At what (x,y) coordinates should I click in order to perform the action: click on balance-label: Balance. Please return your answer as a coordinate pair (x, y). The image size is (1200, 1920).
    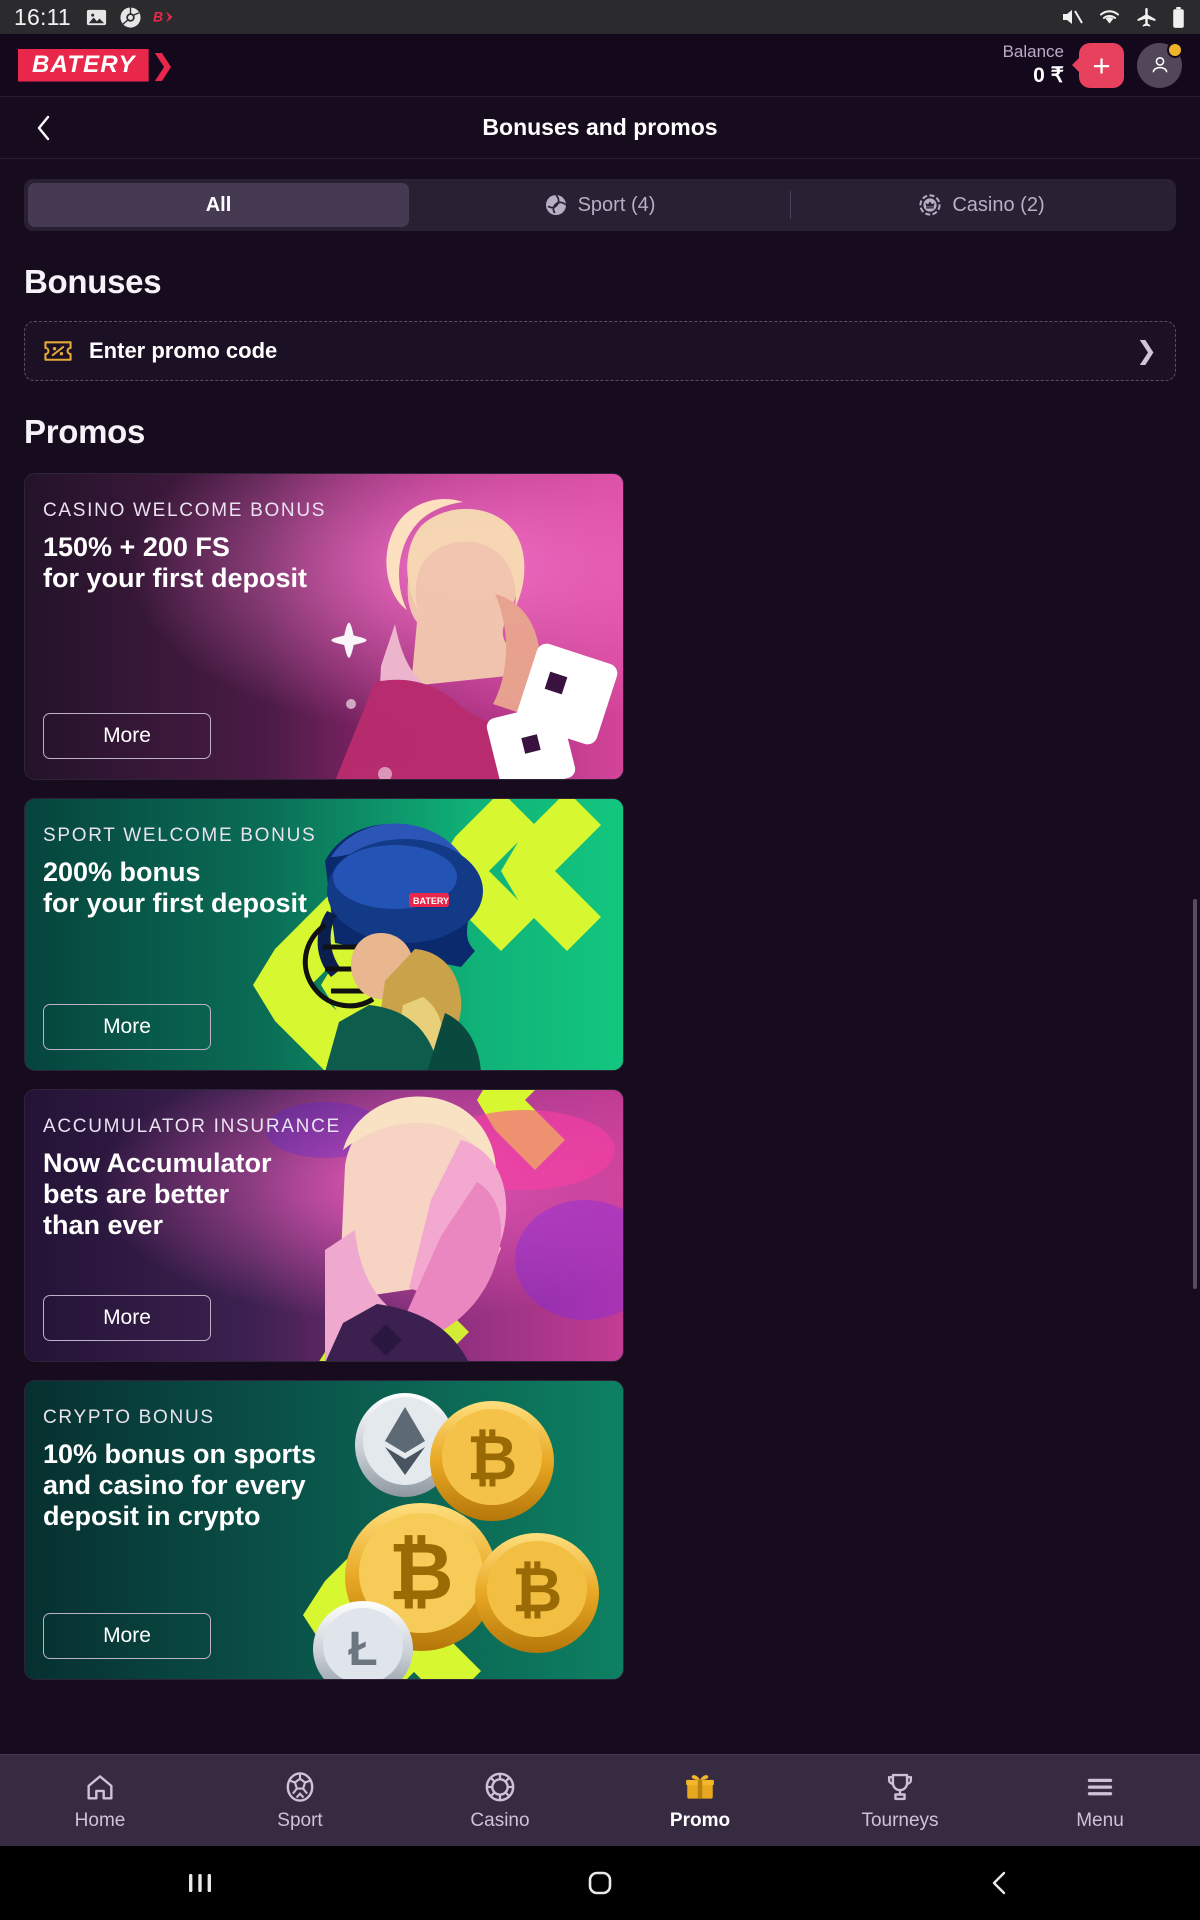
    Looking at the image, I should click on (1033, 52).